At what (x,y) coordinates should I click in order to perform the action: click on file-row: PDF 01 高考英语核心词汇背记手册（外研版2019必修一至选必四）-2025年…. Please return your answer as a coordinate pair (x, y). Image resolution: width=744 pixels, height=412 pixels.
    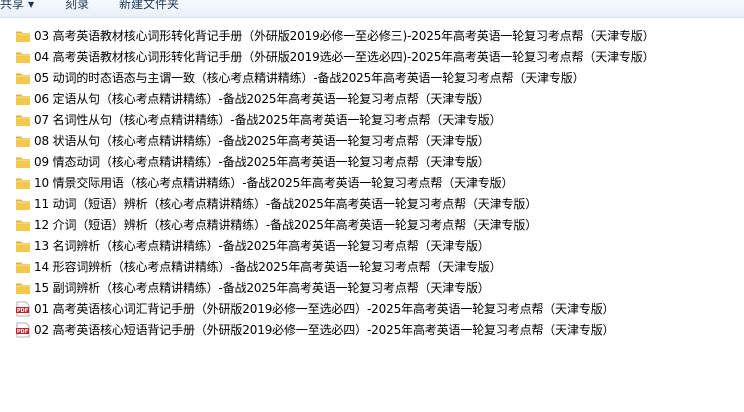
    Looking at the image, I should click on (372, 308).